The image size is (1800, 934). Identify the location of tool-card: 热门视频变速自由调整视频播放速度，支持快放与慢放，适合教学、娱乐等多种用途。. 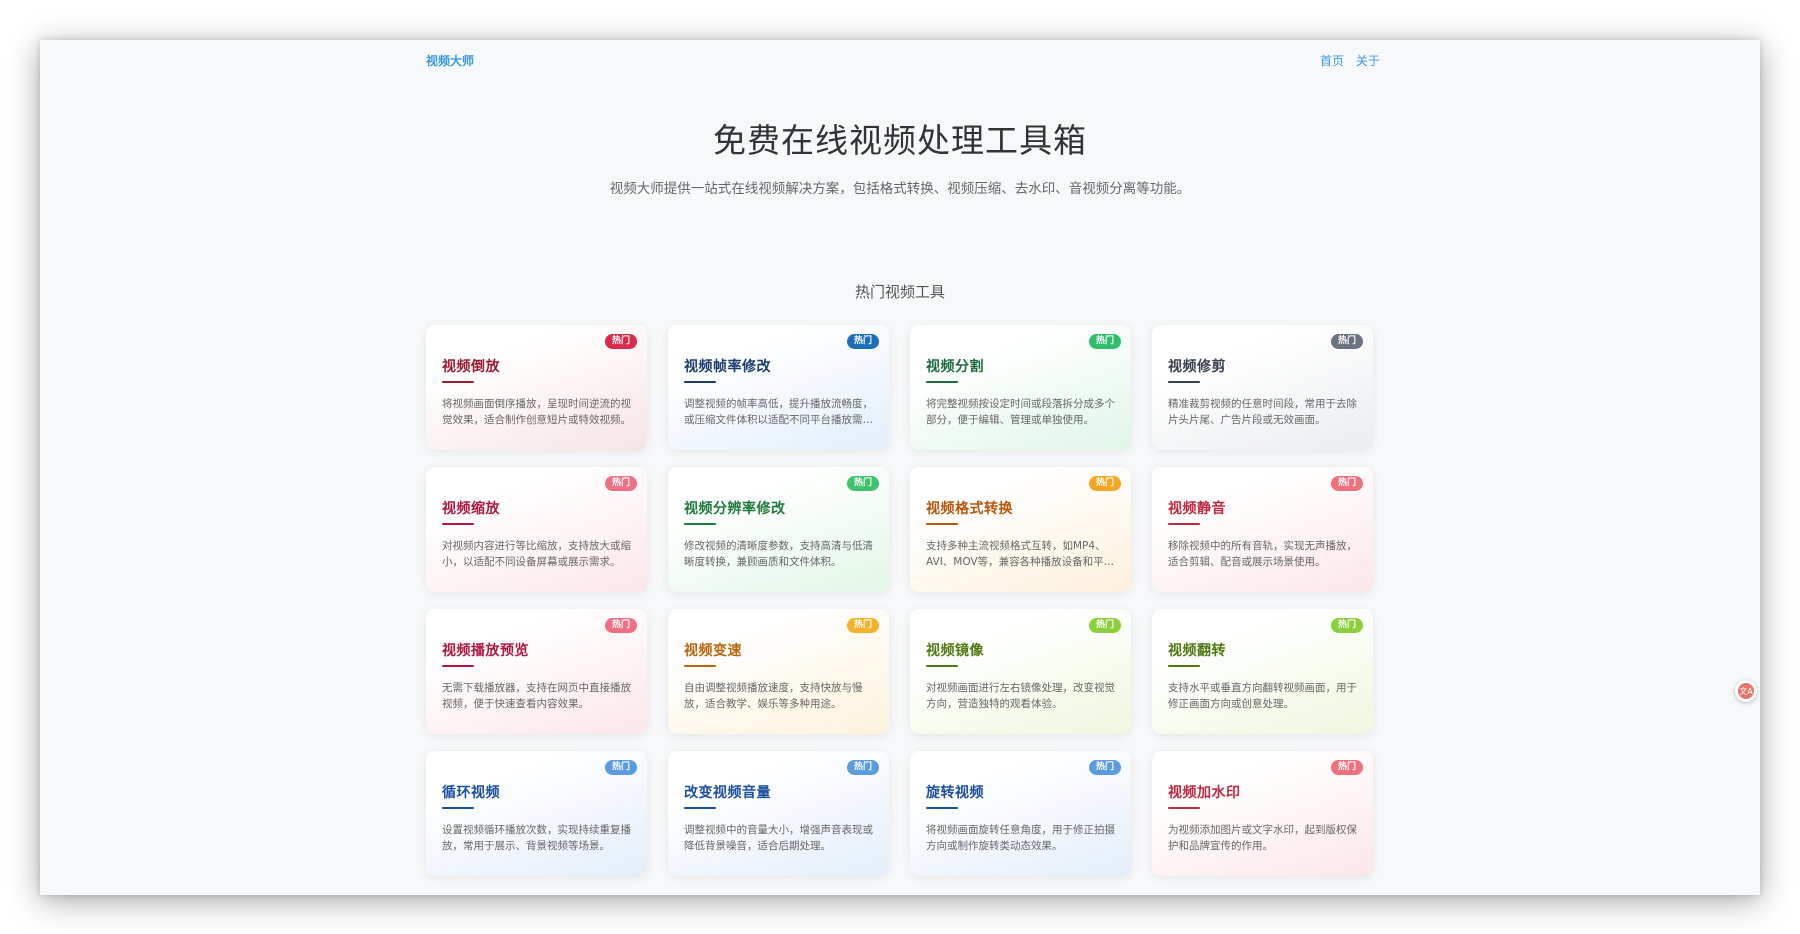
(778, 671).